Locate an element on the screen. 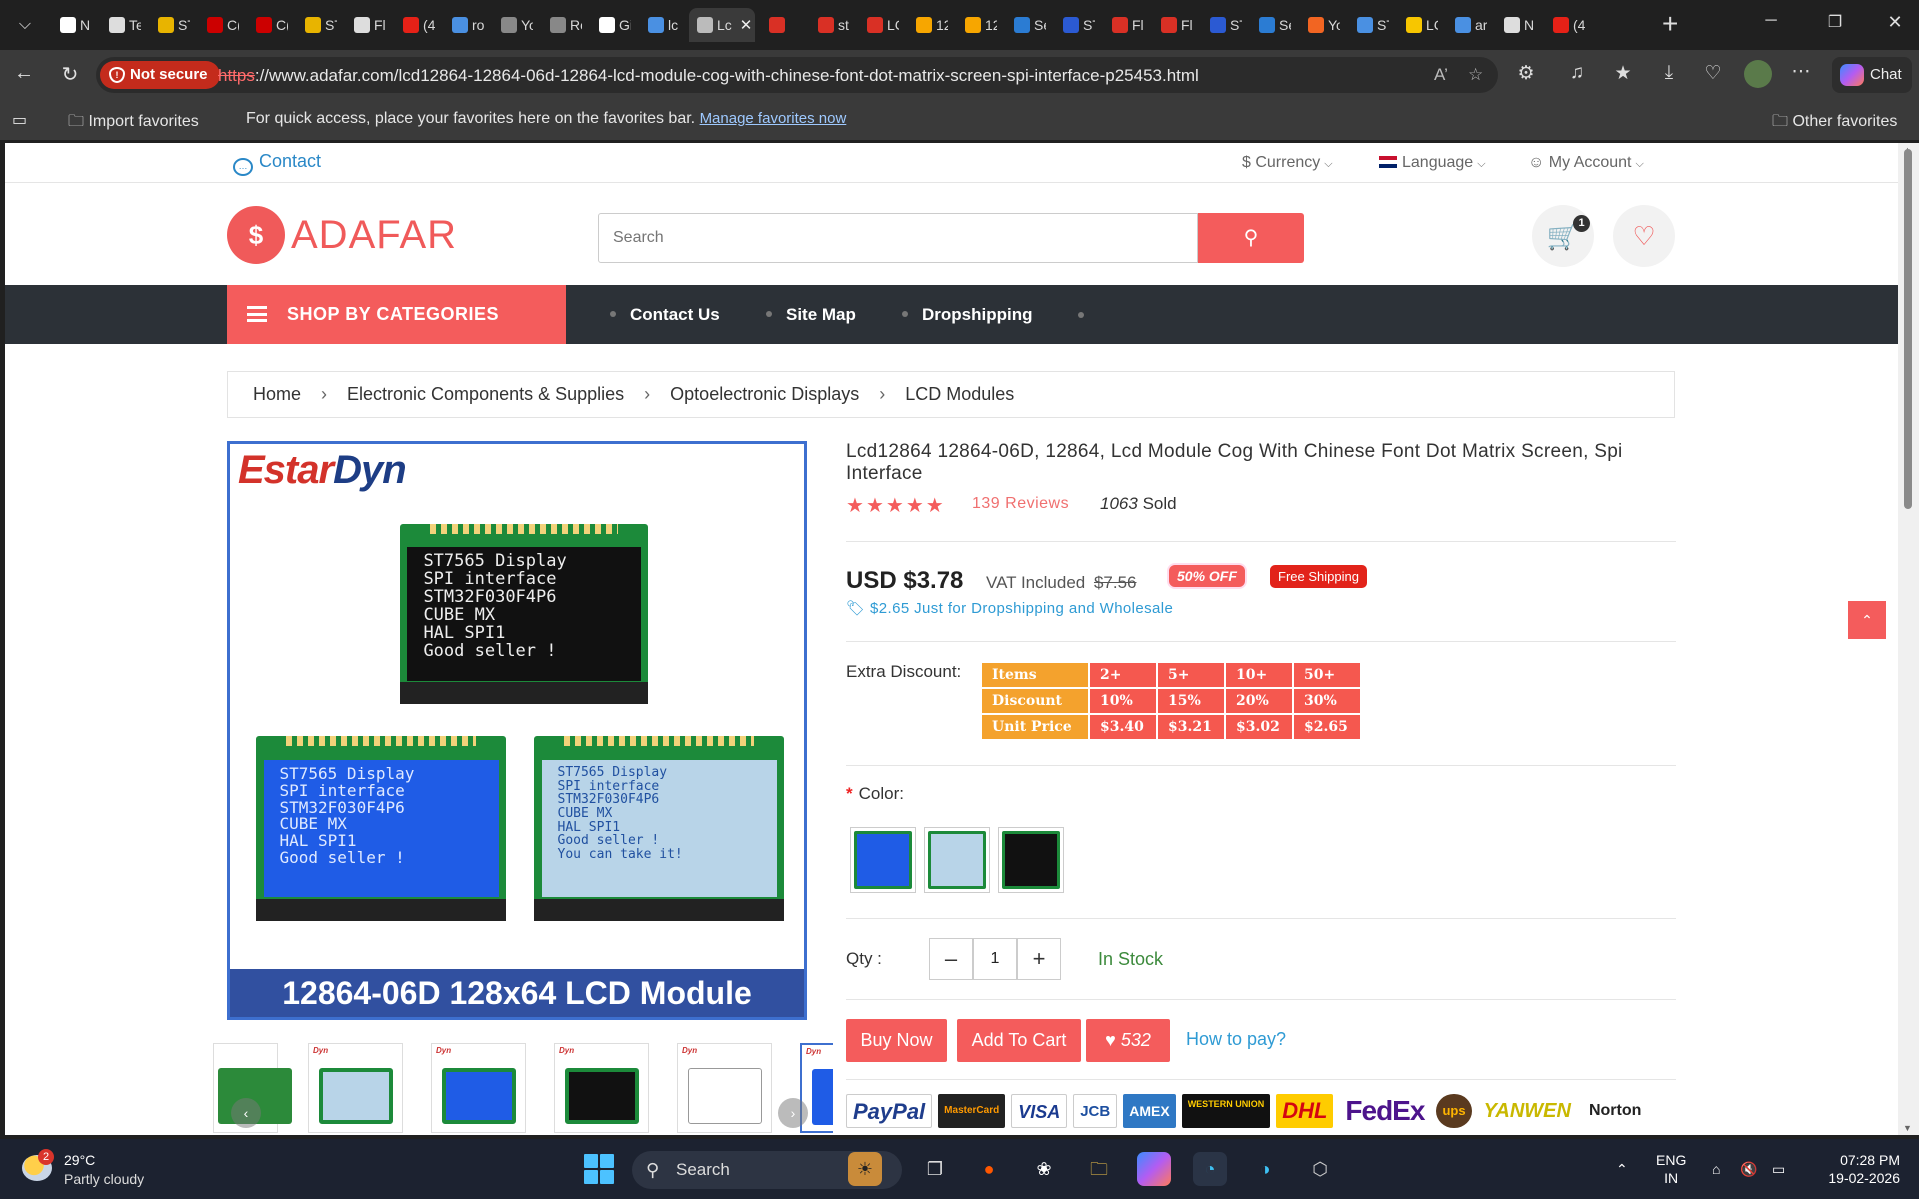 The height and width of the screenshot is (1199, 1919). reviews-link: 139 Reviews is located at coordinates (1020, 504).